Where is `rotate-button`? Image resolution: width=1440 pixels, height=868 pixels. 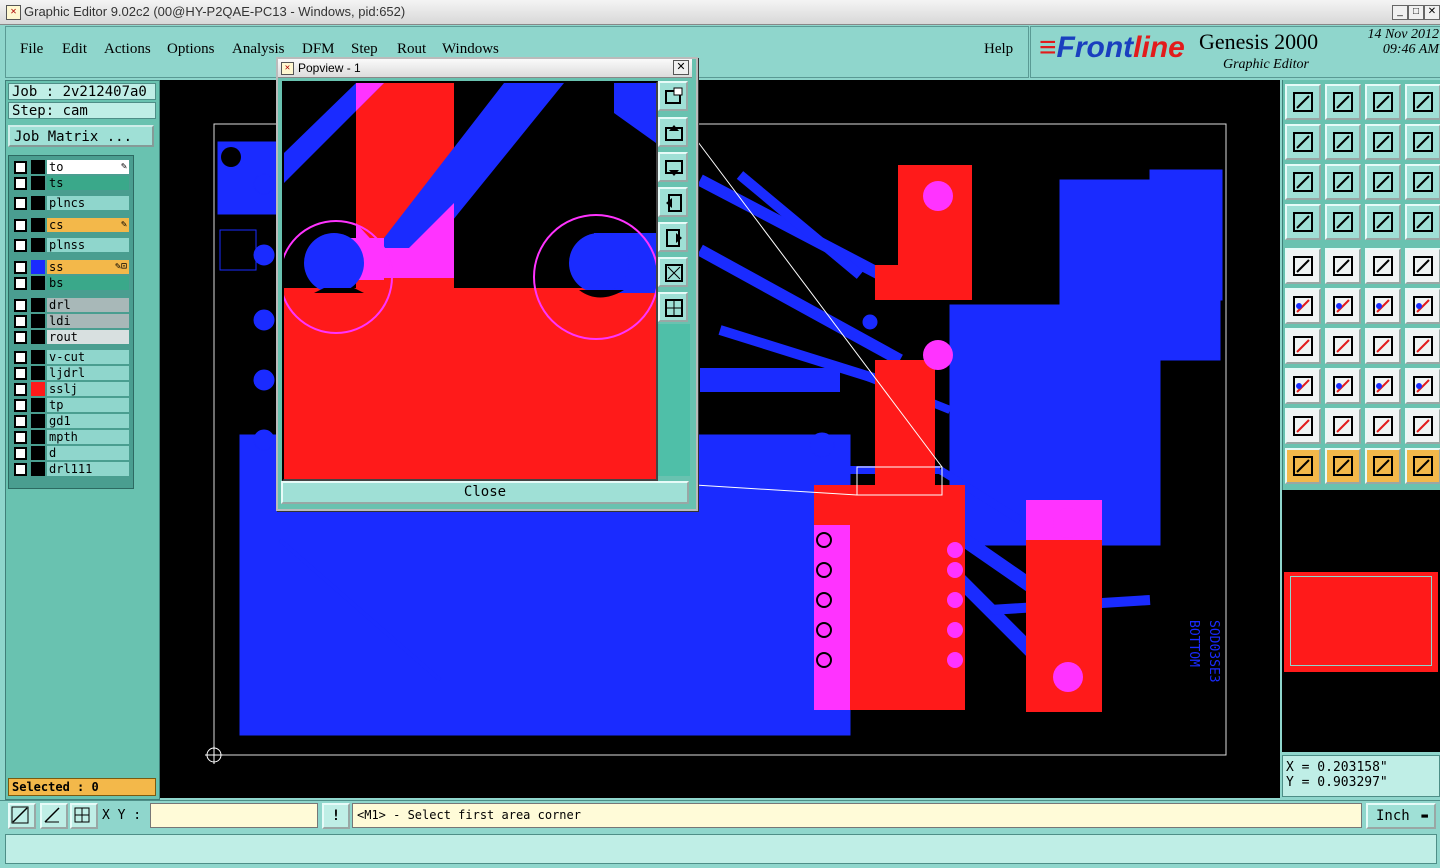 rotate-button is located at coordinates (1383, 346).